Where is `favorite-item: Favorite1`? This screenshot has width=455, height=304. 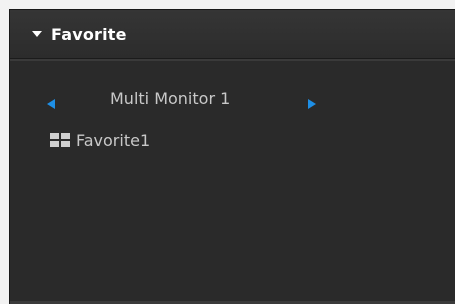 favorite-item: Favorite1 is located at coordinates (100, 140).